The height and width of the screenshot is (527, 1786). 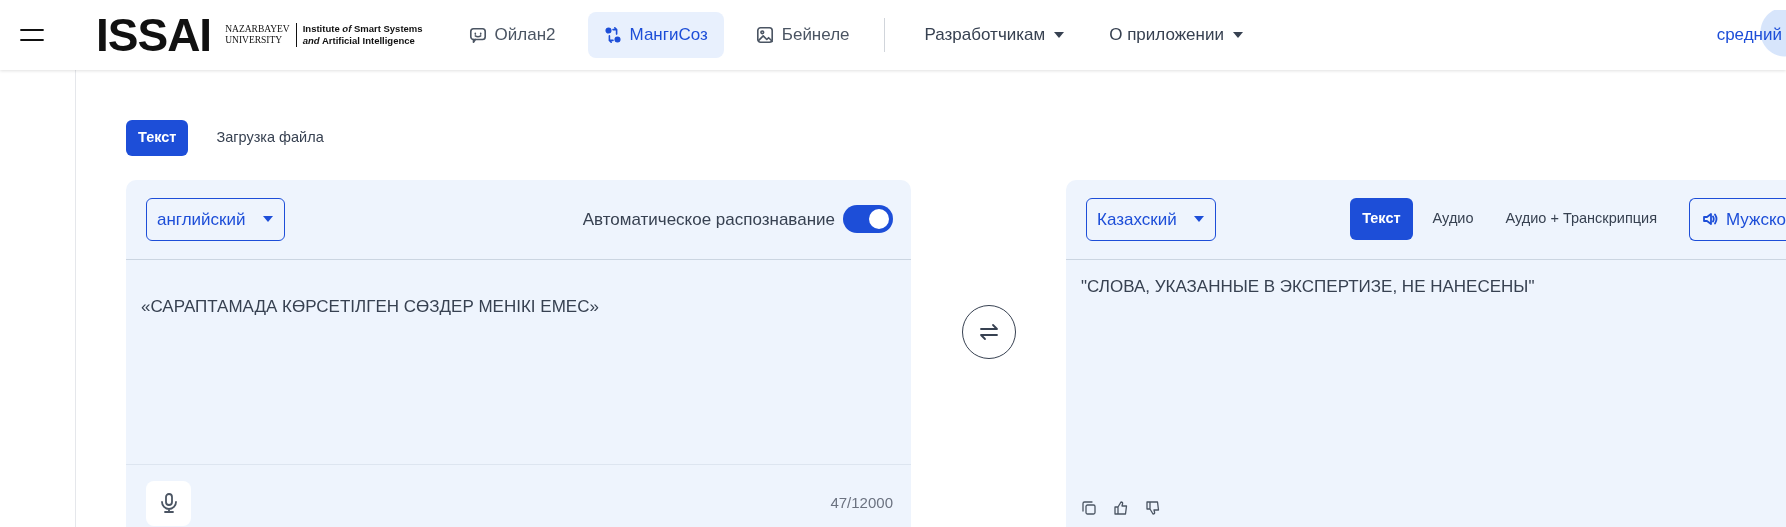 I want to click on thumbs-up-icon, so click(x=1121, y=507).